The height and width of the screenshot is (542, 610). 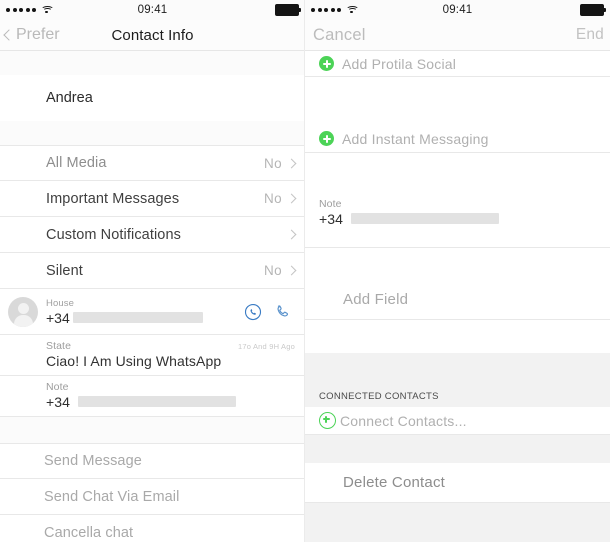 I want to click on row-custom-notifications-right, so click(x=291, y=234).